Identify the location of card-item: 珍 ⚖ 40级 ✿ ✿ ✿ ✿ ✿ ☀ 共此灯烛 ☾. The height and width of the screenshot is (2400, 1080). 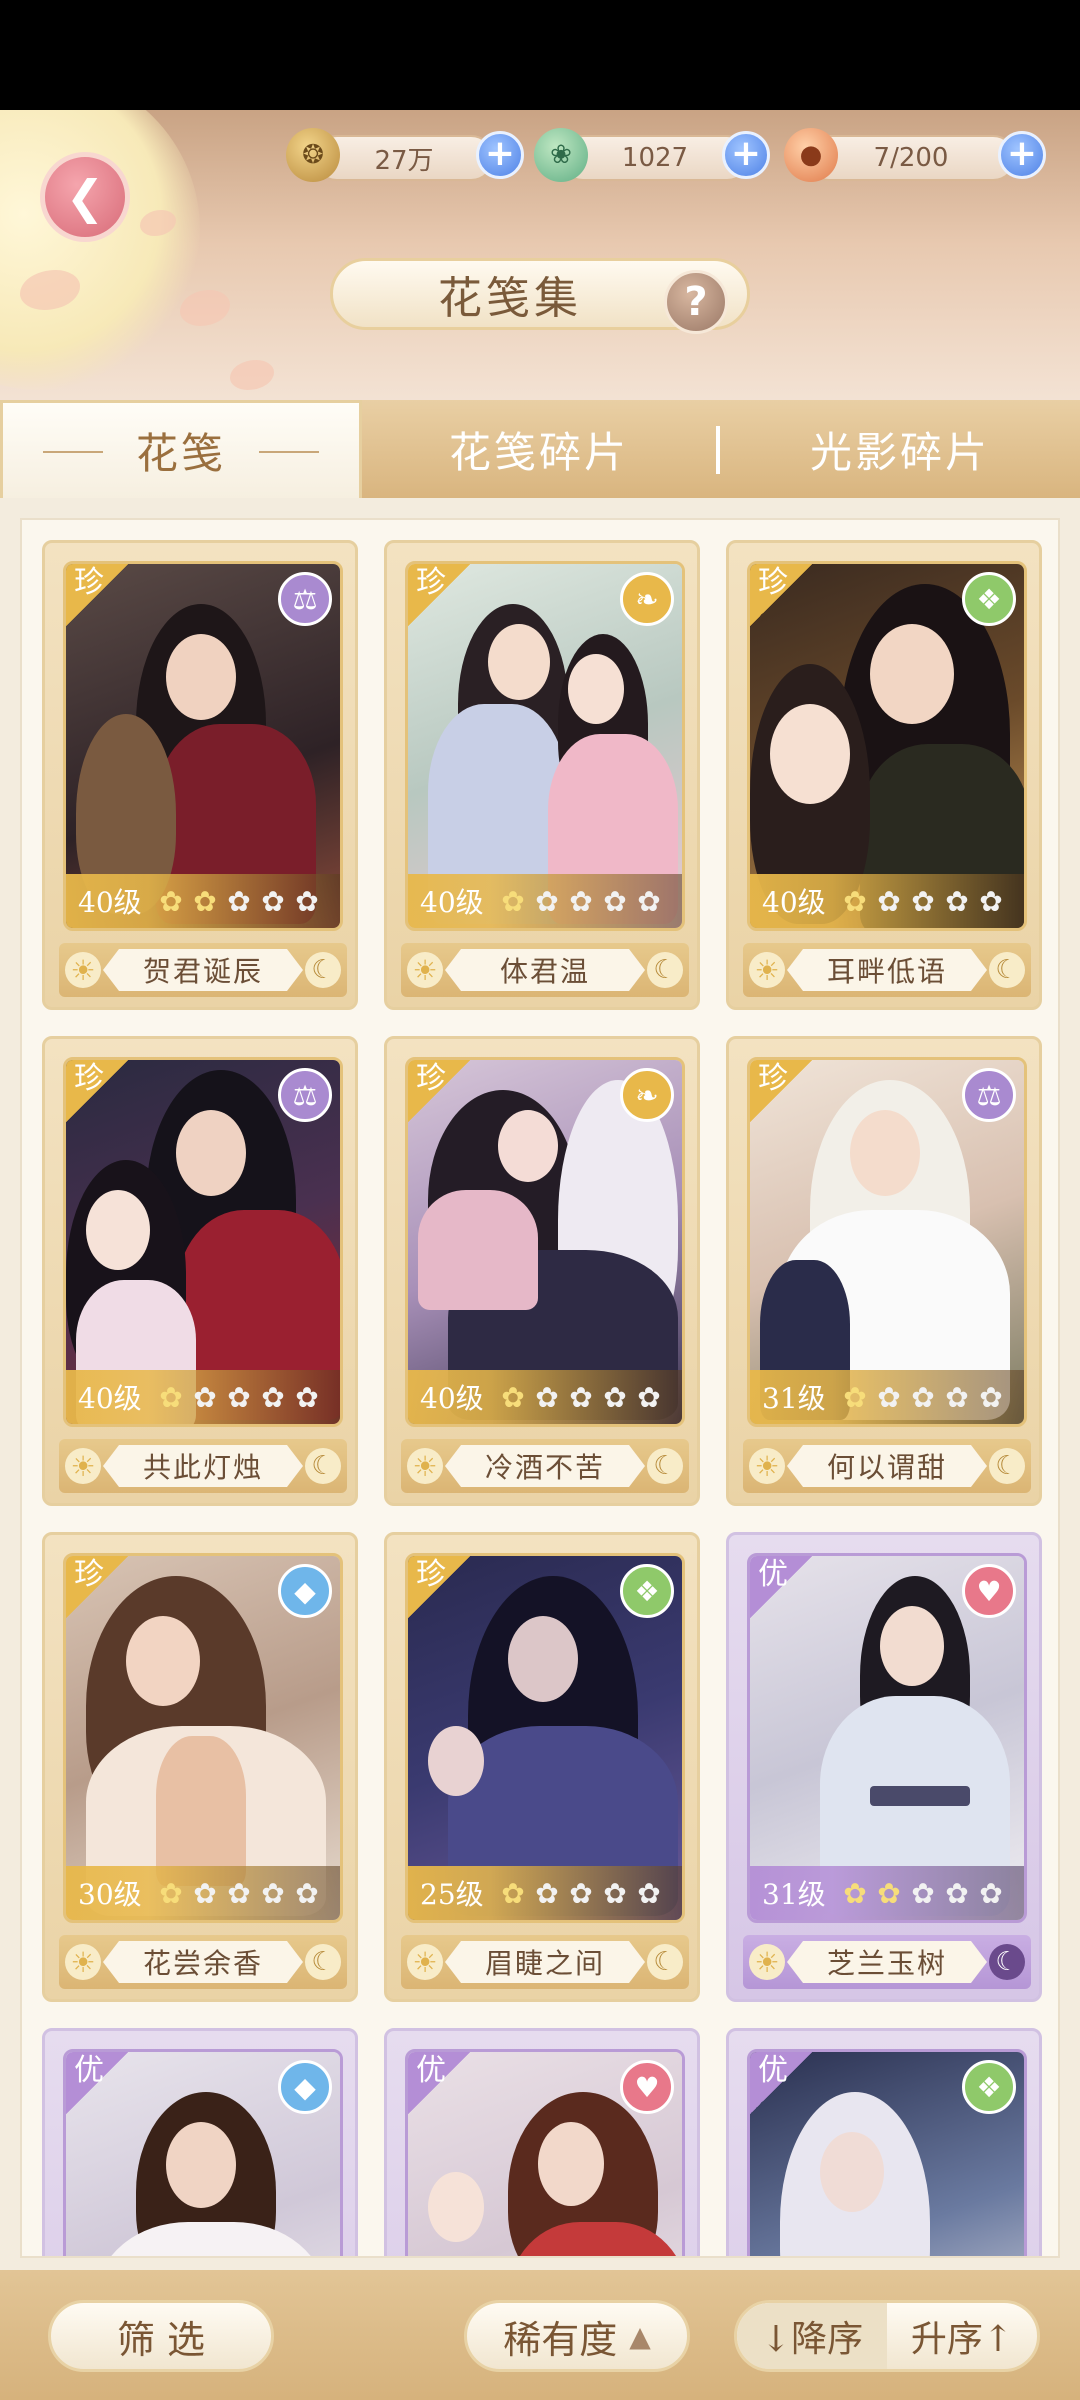
(200, 1271).